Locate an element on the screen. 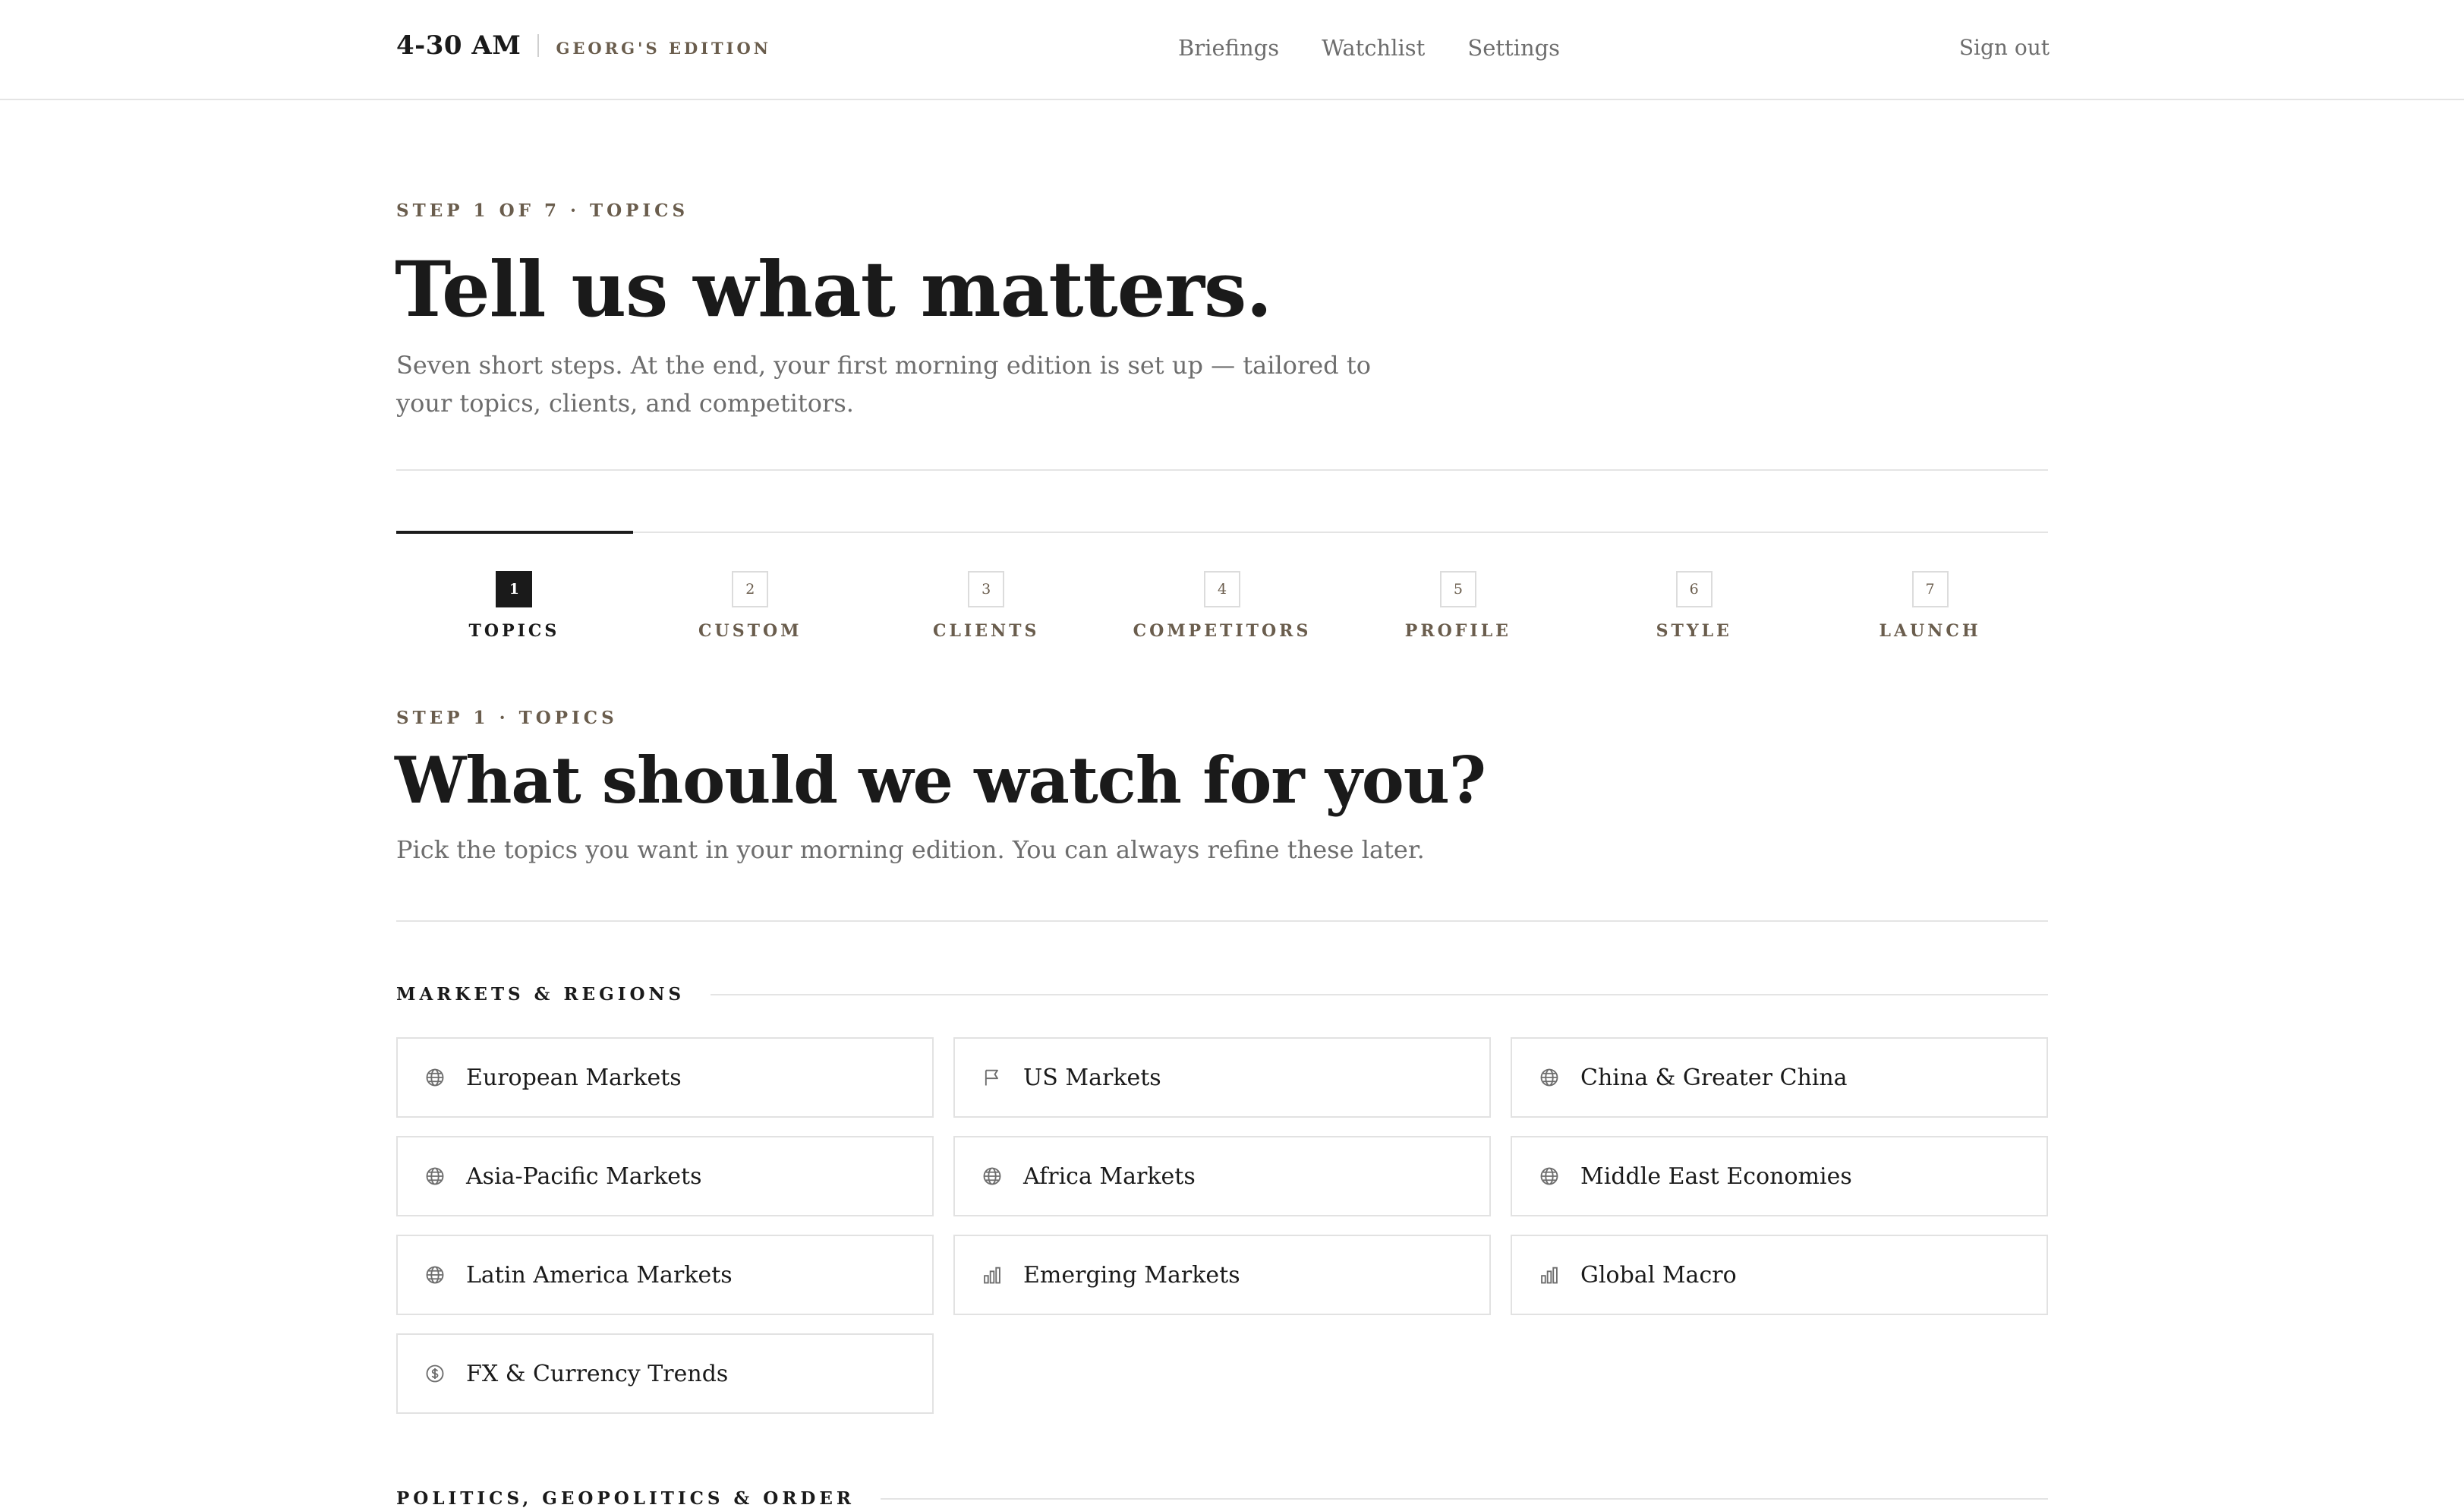 The height and width of the screenshot is (1508, 2464). page-title: Tell us what matters. is located at coordinates (834, 289).